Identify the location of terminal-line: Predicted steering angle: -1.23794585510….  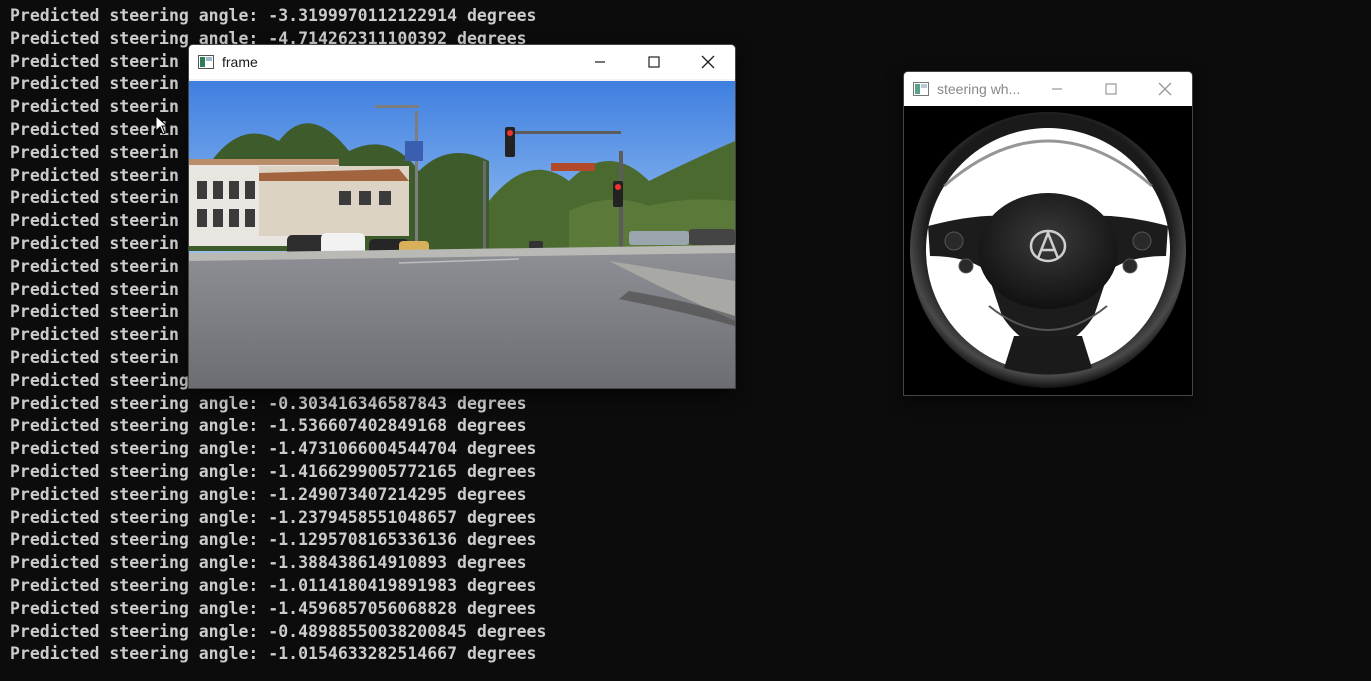
(273, 517).